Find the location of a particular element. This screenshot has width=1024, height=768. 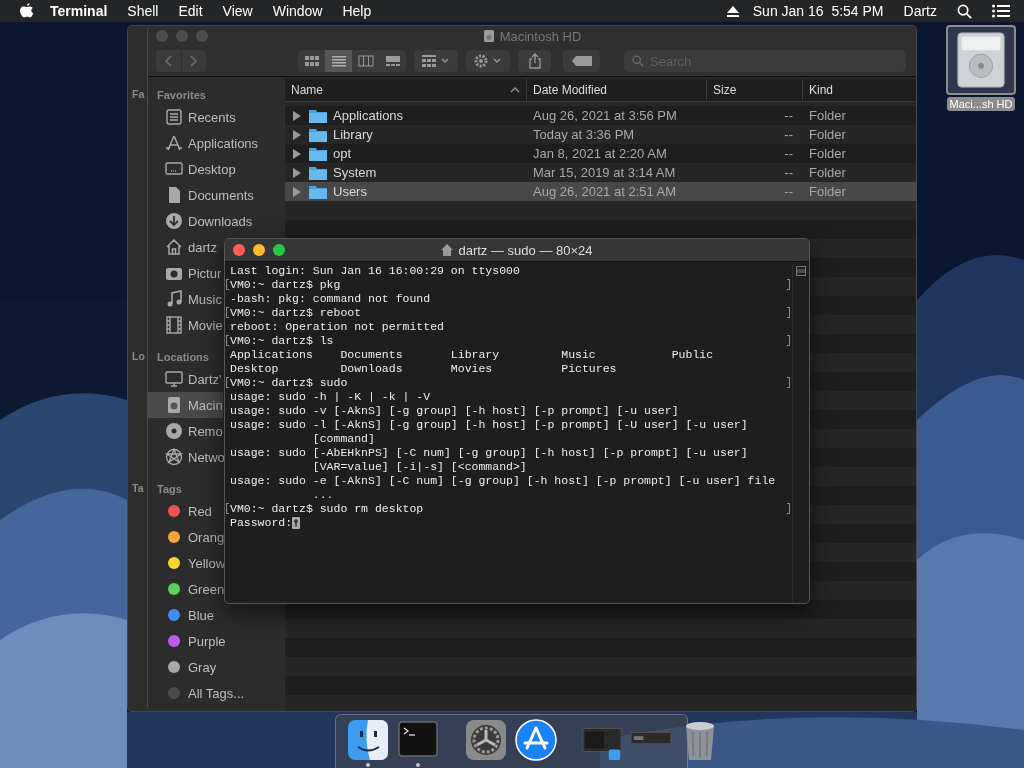

sidebar-item: Netwo is located at coordinates (186, 457).